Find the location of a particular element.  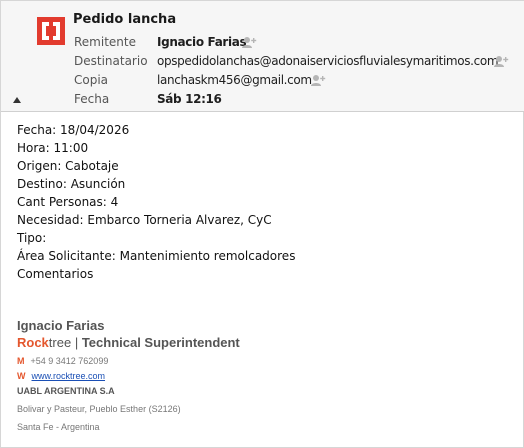

signature-phone: +54 9 3412 762099 is located at coordinates (69, 361).